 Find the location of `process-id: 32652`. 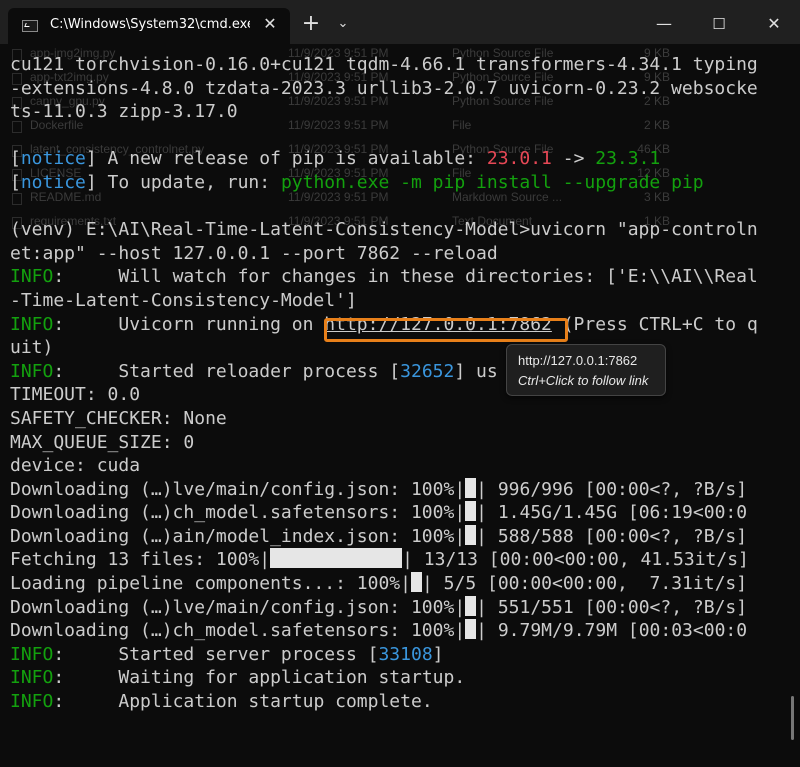

process-id: 32652 is located at coordinates (427, 371).